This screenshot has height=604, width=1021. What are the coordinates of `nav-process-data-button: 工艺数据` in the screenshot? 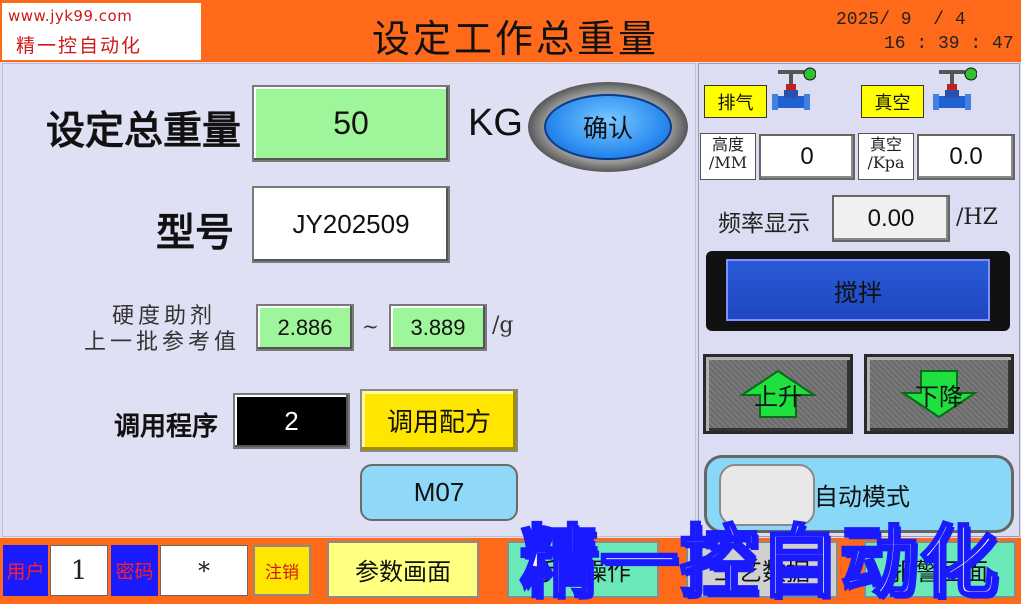 It's located at (762, 569).